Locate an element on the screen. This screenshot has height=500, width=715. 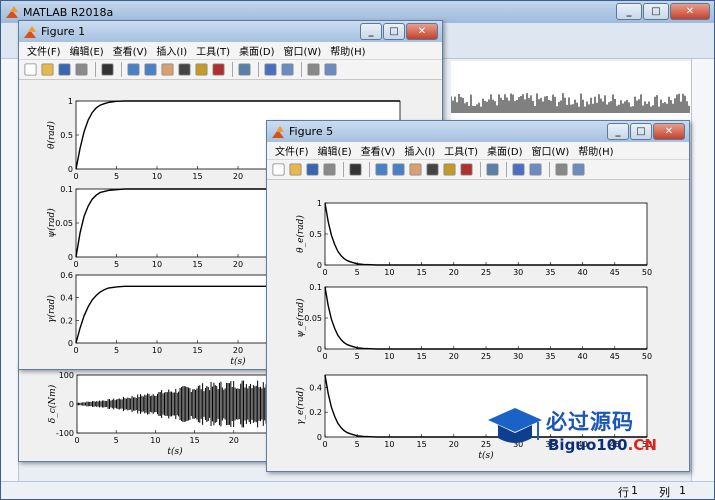
status-row-value: 1 is located at coordinates (634, 490).